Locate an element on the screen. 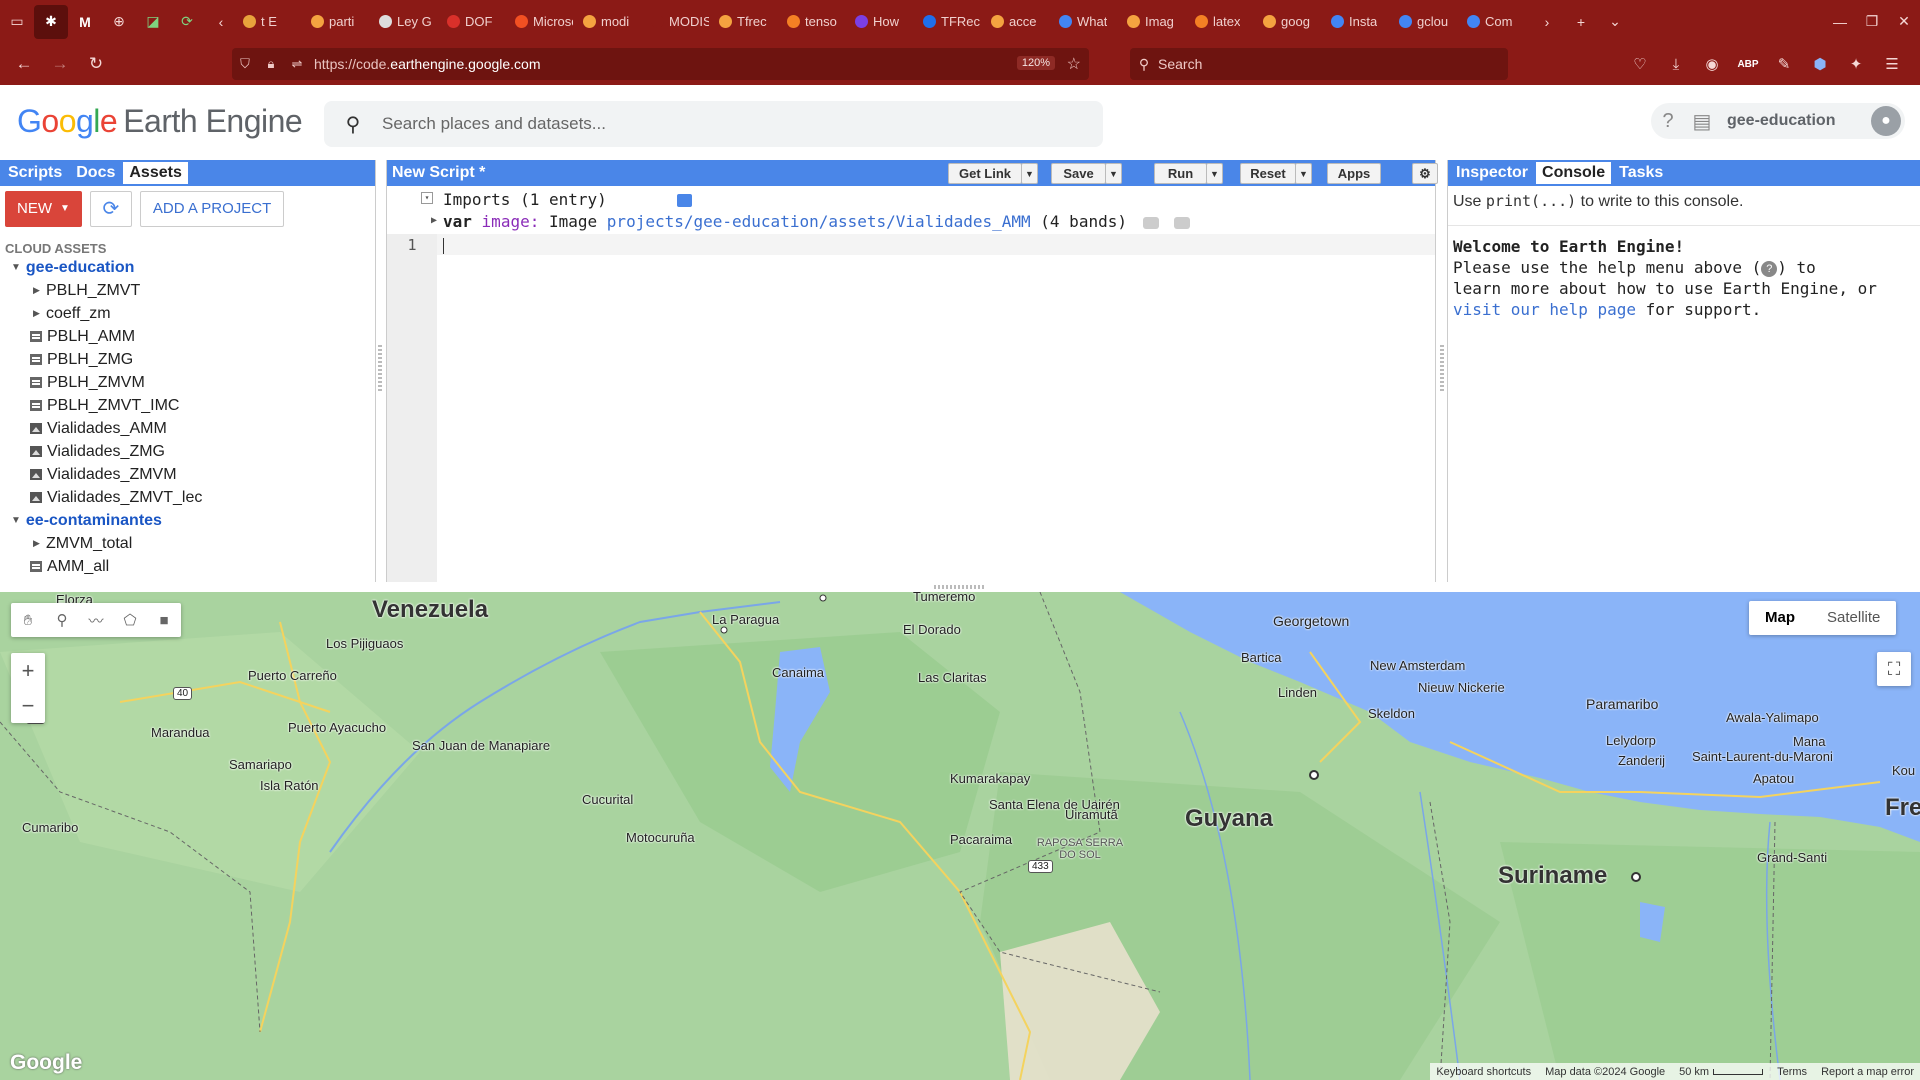  fullscreen-icon: ⛶ is located at coordinates (1894, 669).